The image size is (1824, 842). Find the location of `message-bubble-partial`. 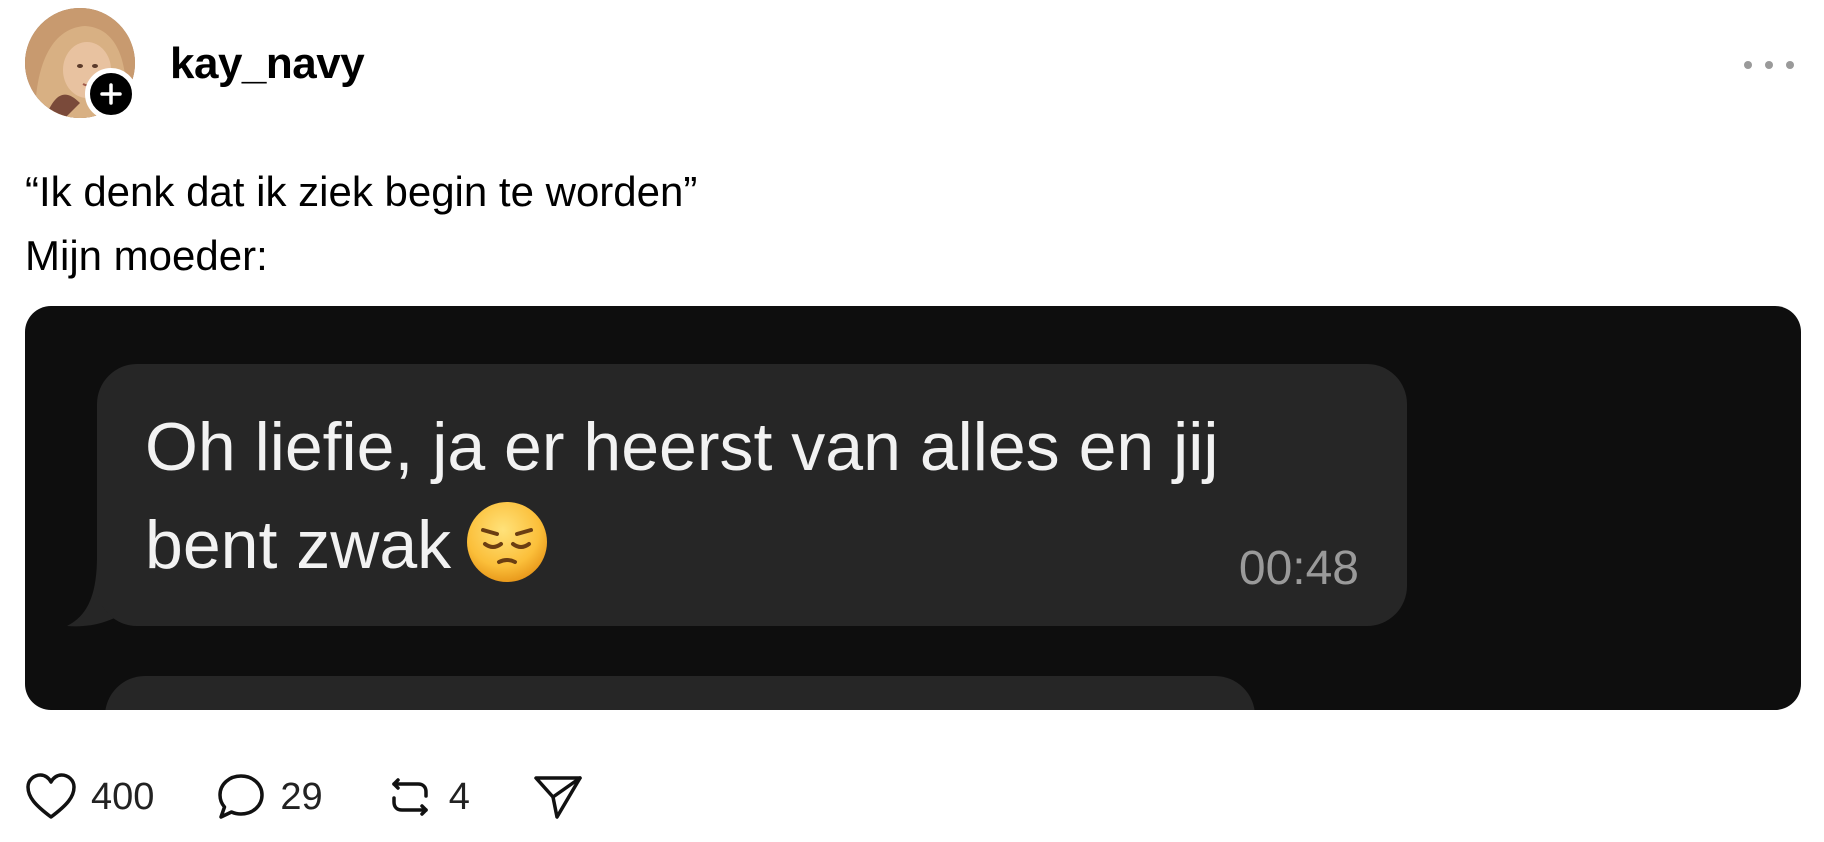

message-bubble-partial is located at coordinates (680, 693).